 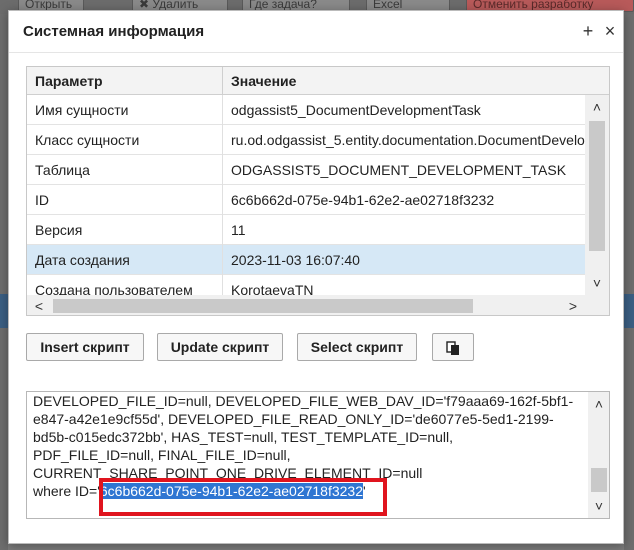 I want to click on table-row: Создана пользователем KorotaevaTN, so click(x=306, y=285).